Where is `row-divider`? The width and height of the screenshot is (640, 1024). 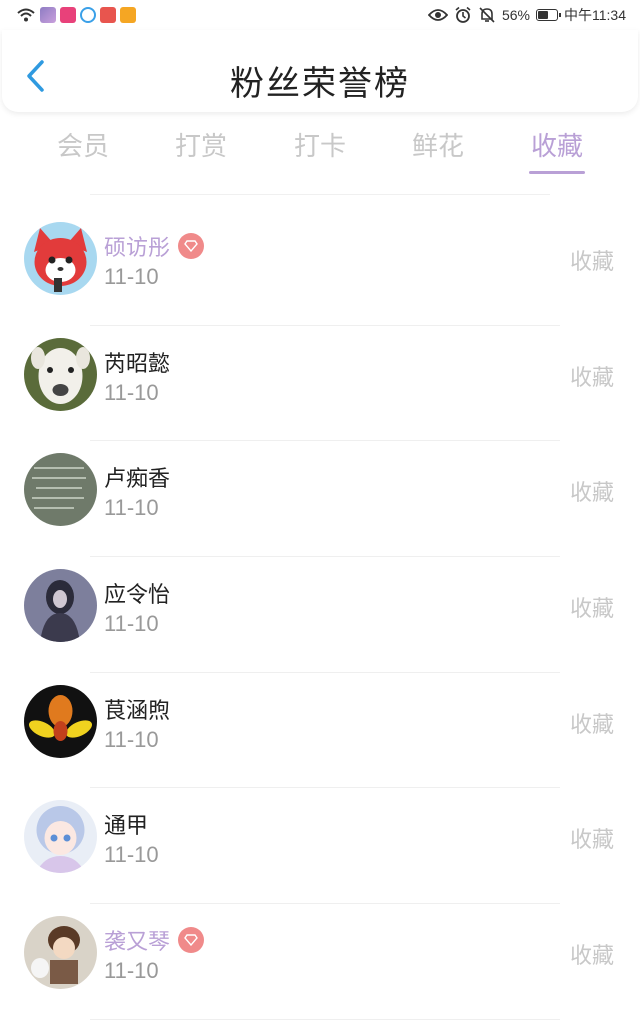 row-divider is located at coordinates (325, 1019).